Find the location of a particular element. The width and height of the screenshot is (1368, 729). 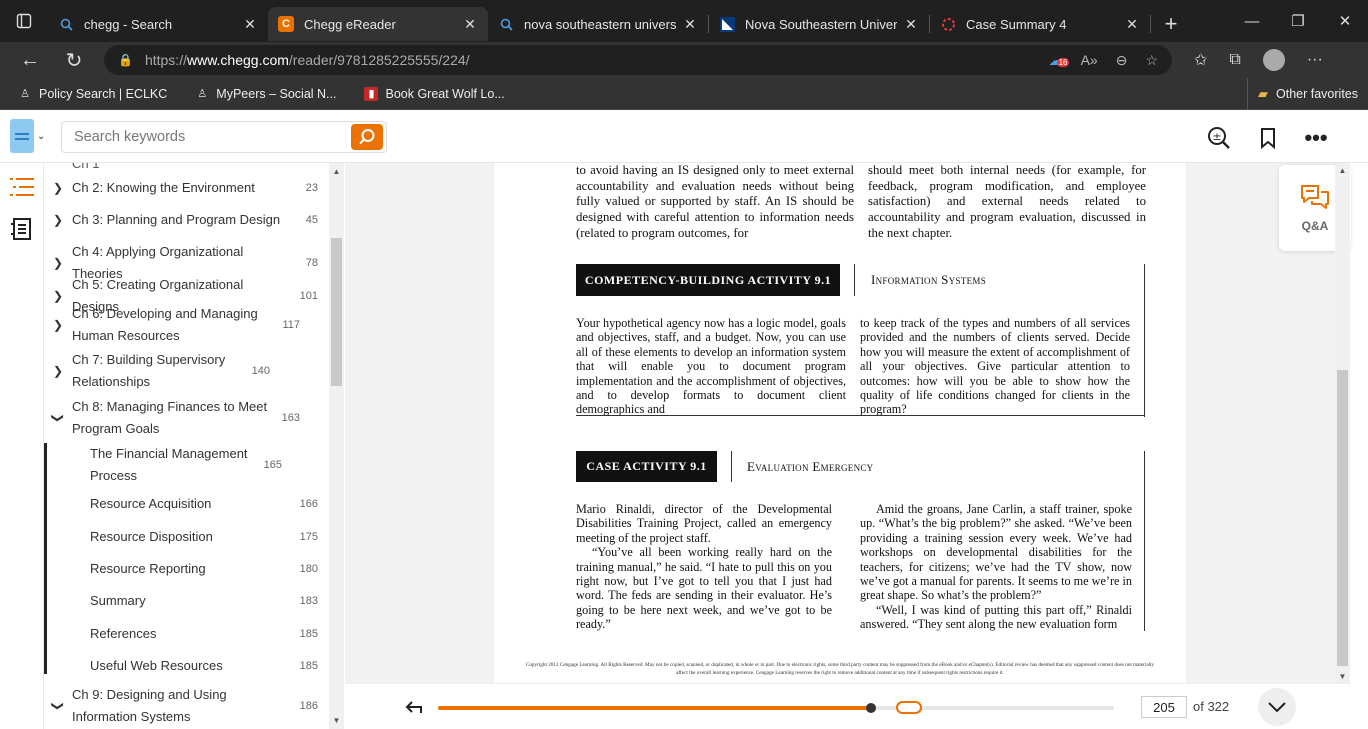

toc-scroll-thumb is located at coordinates (336, 312).